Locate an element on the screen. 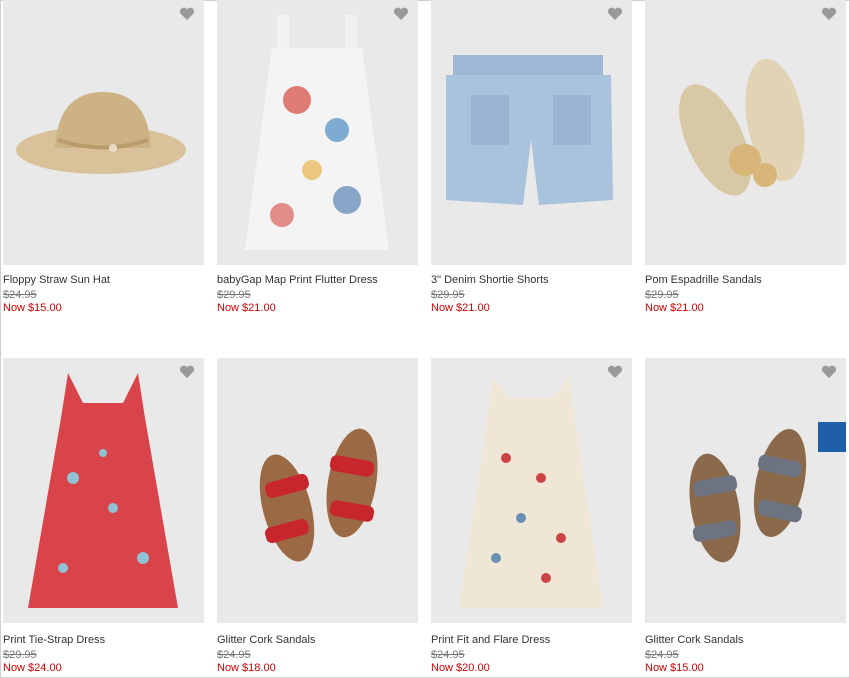  product-name: Pom Espadrille Sandals is located at coordinates (703, 280).